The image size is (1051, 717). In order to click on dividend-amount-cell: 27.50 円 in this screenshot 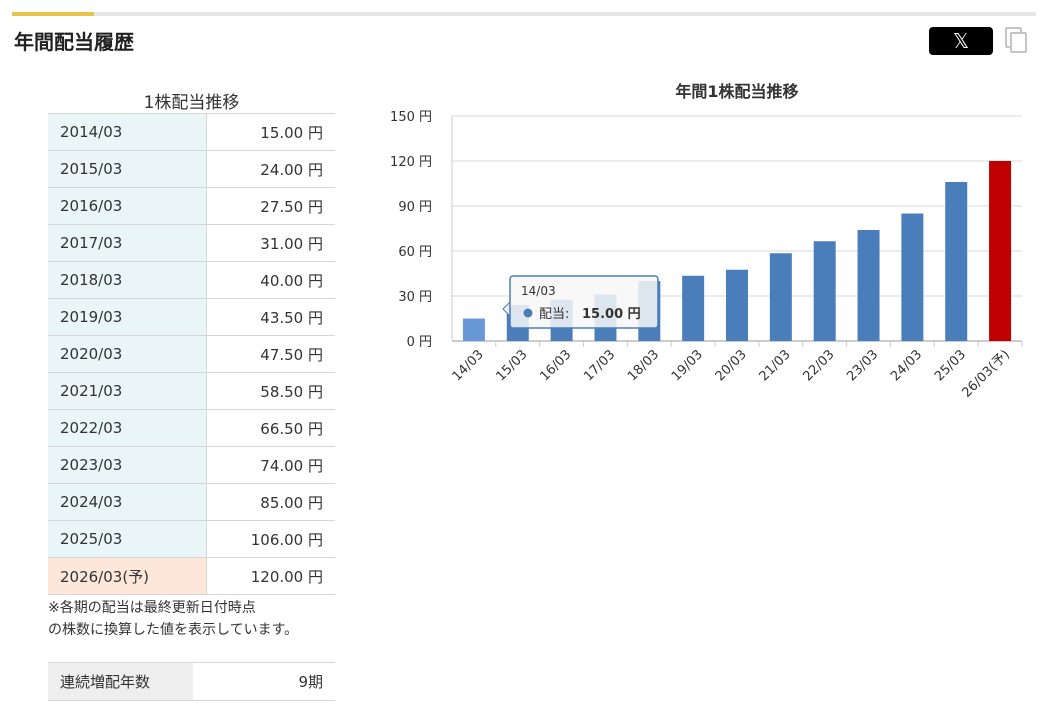, I will do `click(270, 206)`.